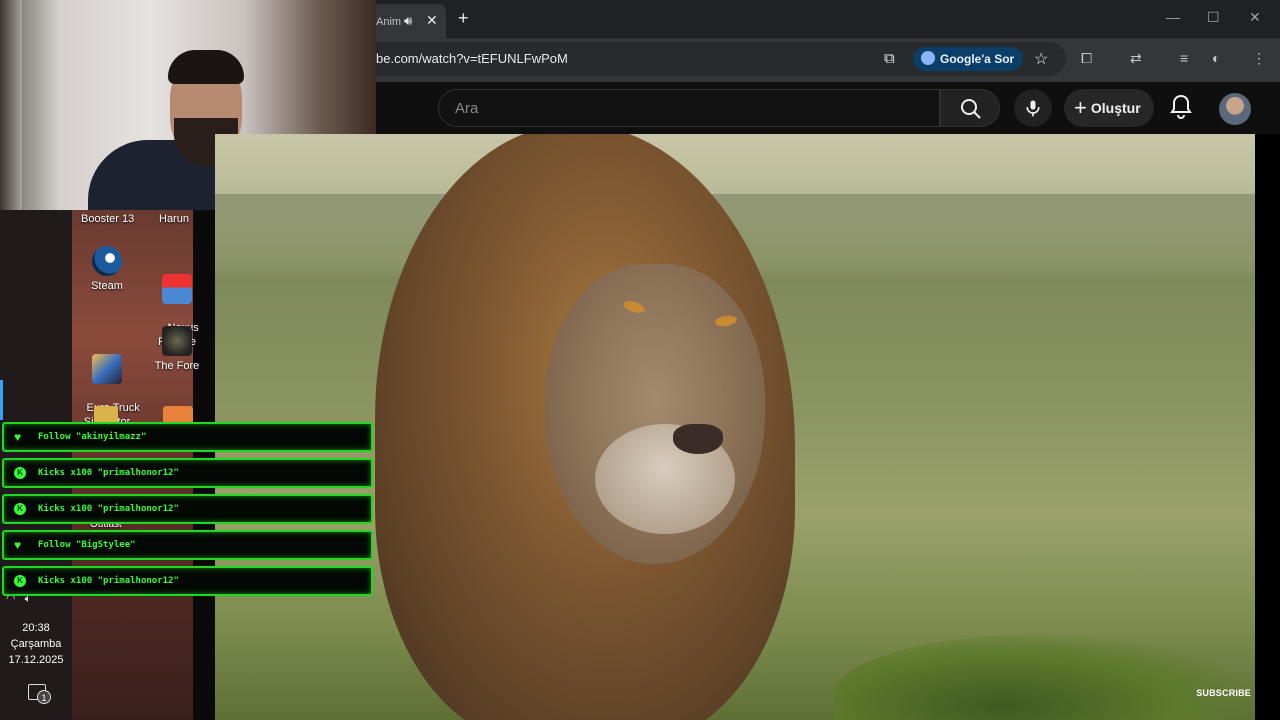 This screenshot has width=1280, height=720. What do you see at coordinates (1223, 693) in the screenshot?
I see `subscribe-watermark: SUBSCRIBE` at bounding box center [1223, 693].